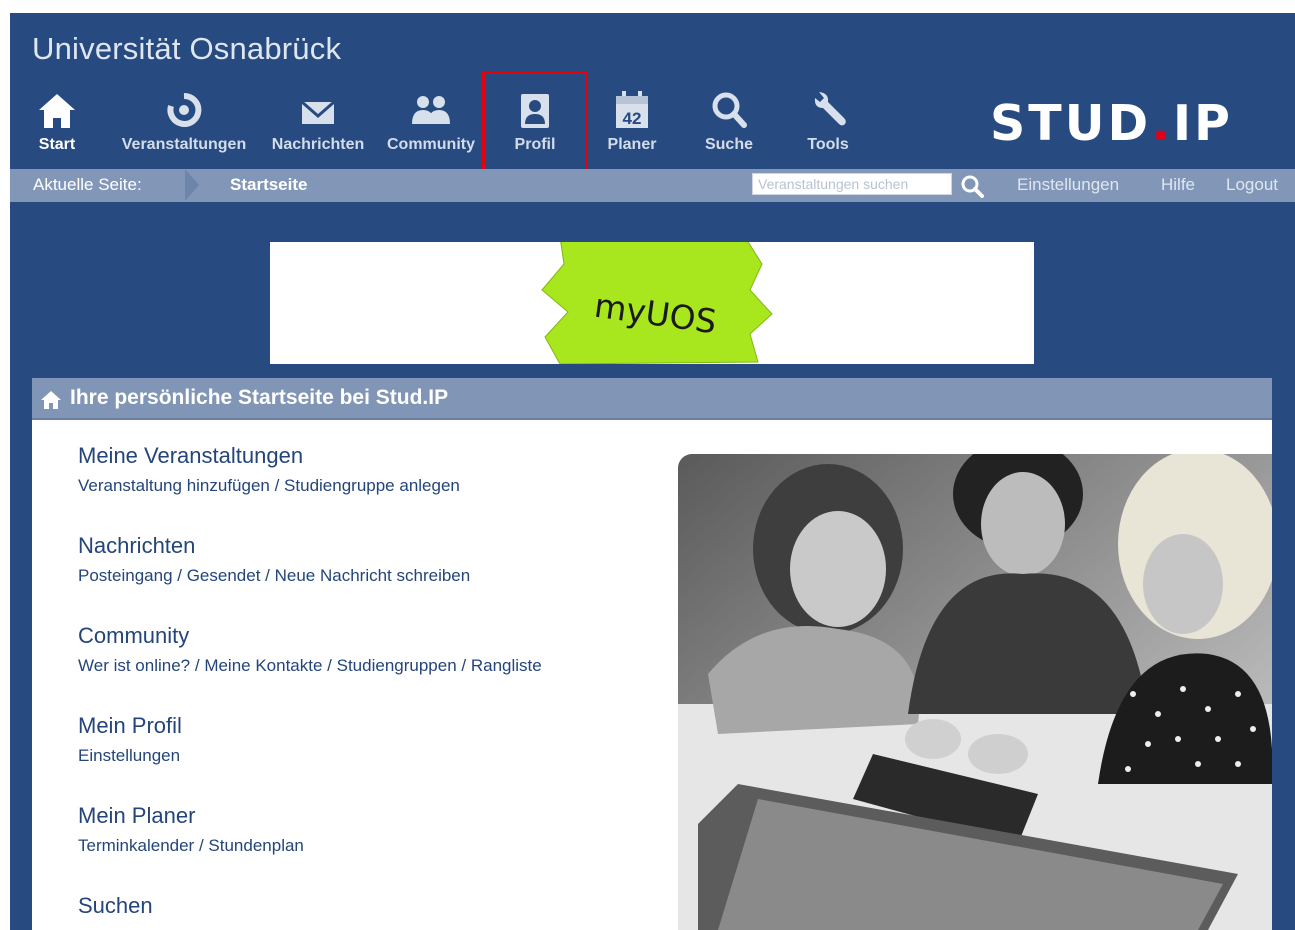 Image resolution: width=1295 pixels, height=930 pixels. Describe the element at coordinates (174, 485) in the screenshot. I see `section-link: Veranstaltung hinzufügen` at that location.